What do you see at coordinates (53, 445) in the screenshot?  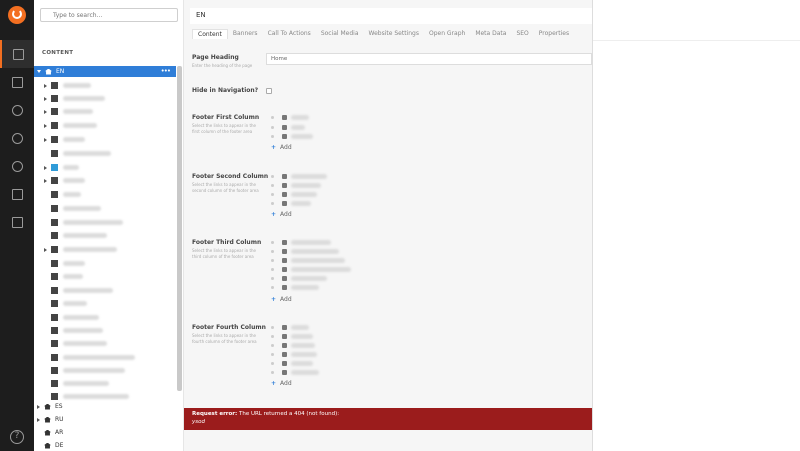 I see `tree-node-de: DE` at bounding box center [53, 445].